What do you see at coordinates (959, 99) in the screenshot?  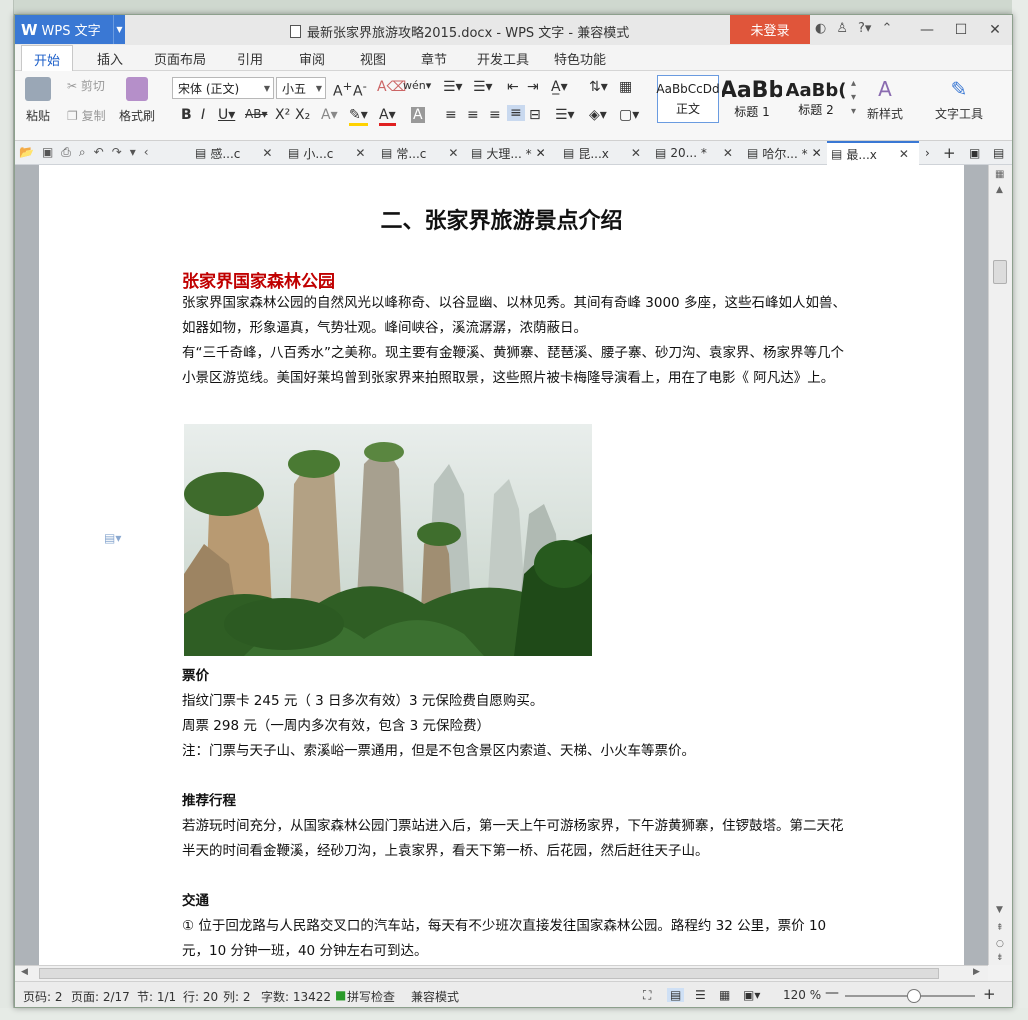 I see `text-tools-button: ✎ 文字工具` at bounding box center [959, 99].